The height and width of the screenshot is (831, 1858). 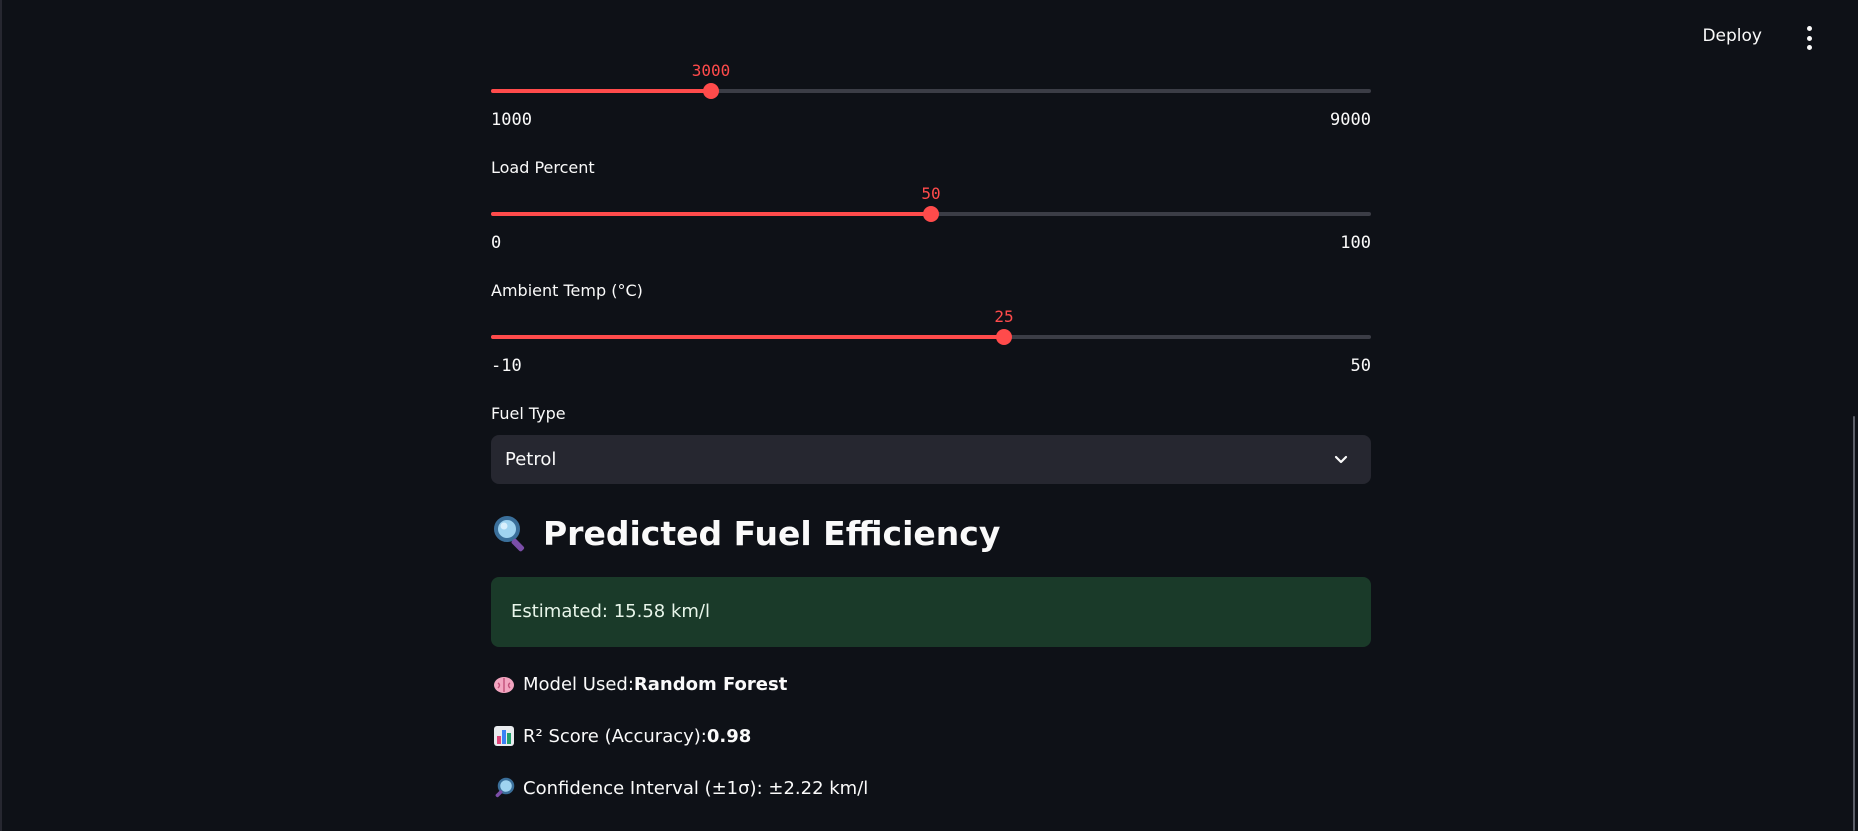 I want to click on kebab-menu-icon, so click(x=1809, y=38).